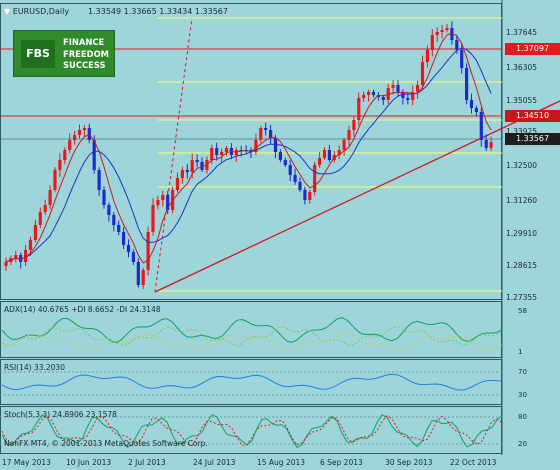 The image size is (560, 470). I want to click on price-tick: 1.31260, so click(521, 200).